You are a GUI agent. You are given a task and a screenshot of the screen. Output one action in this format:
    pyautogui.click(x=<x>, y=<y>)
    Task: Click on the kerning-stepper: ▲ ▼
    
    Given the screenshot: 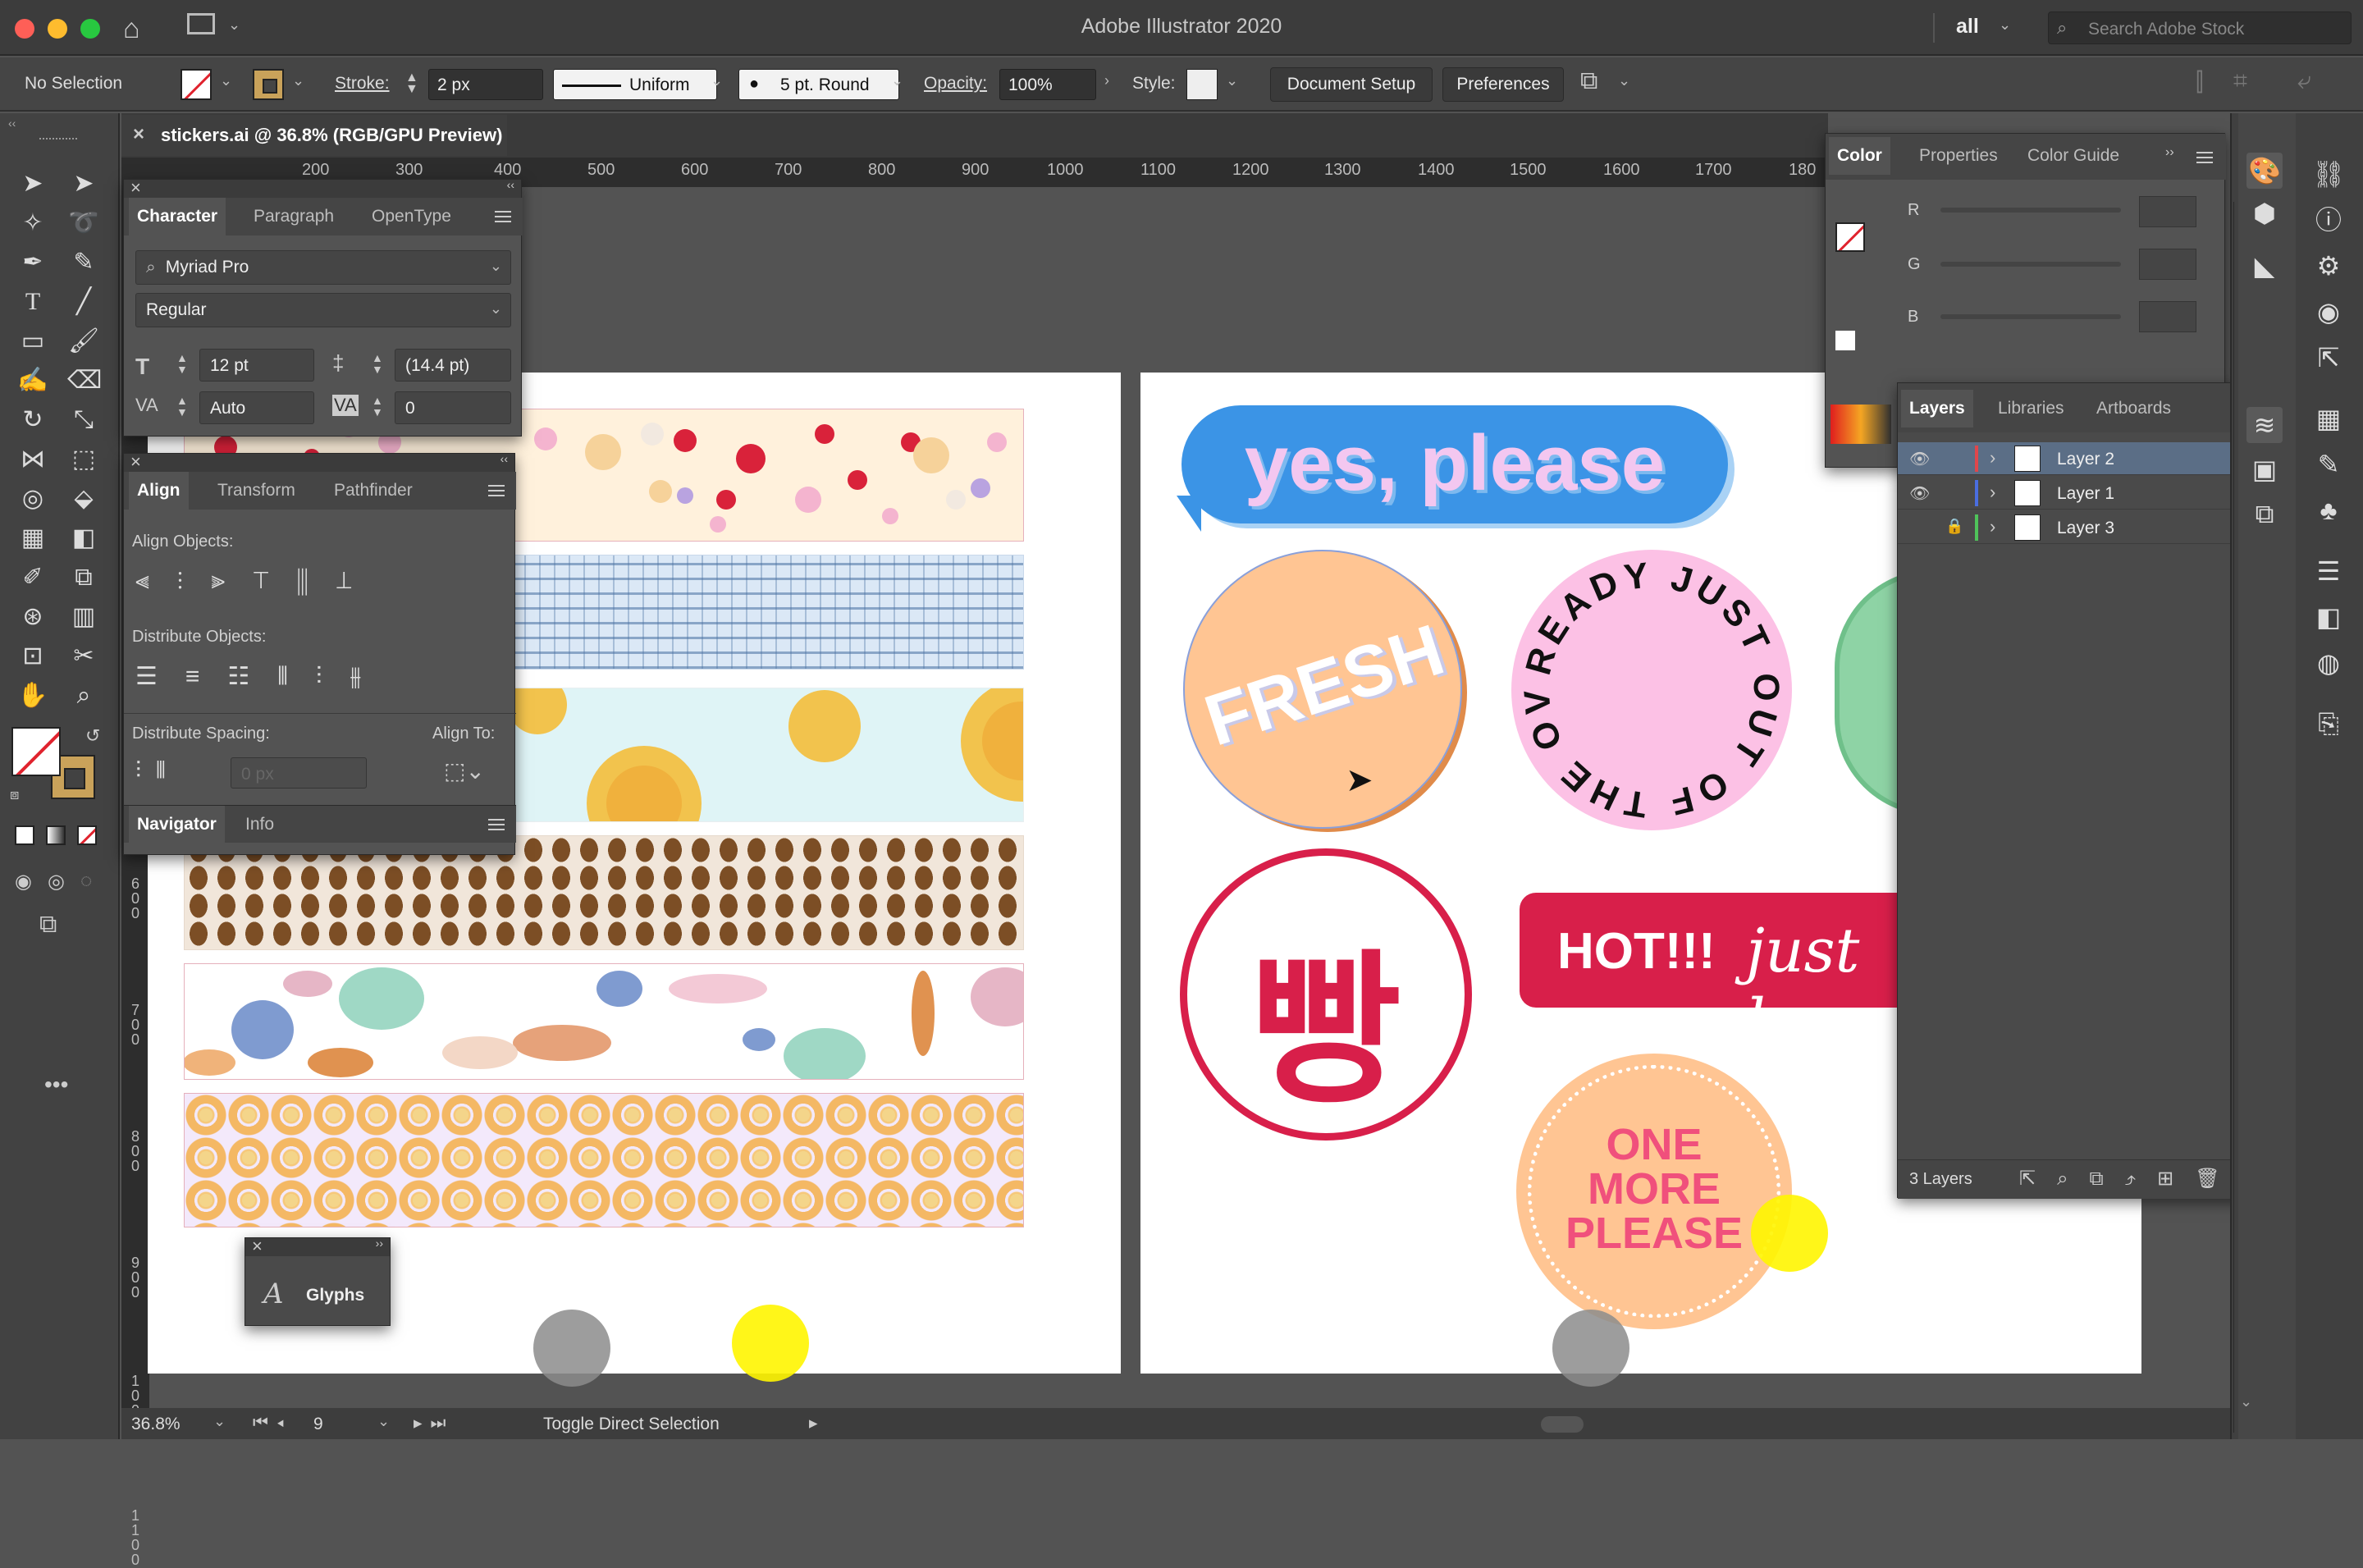 What is the action you would take?
    pyautogui.click(x=182, y=406)
    